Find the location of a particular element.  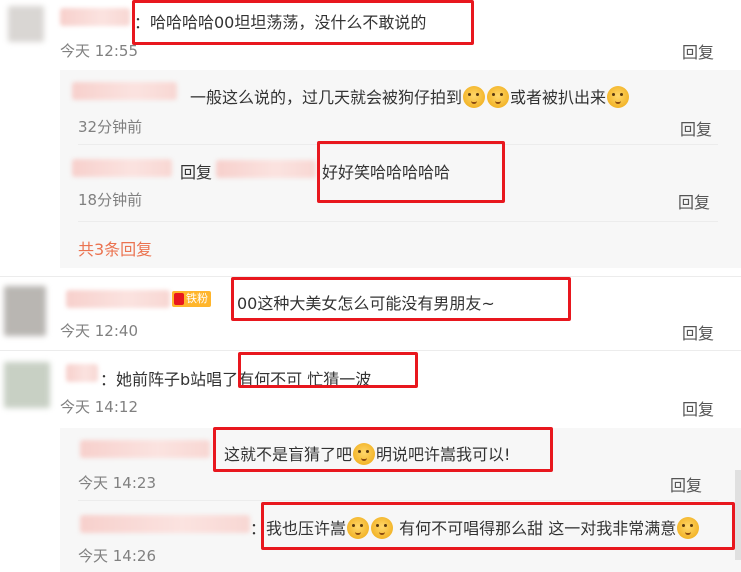

more-replies-link: 共3条回复 is located at coordinates (115, 248).